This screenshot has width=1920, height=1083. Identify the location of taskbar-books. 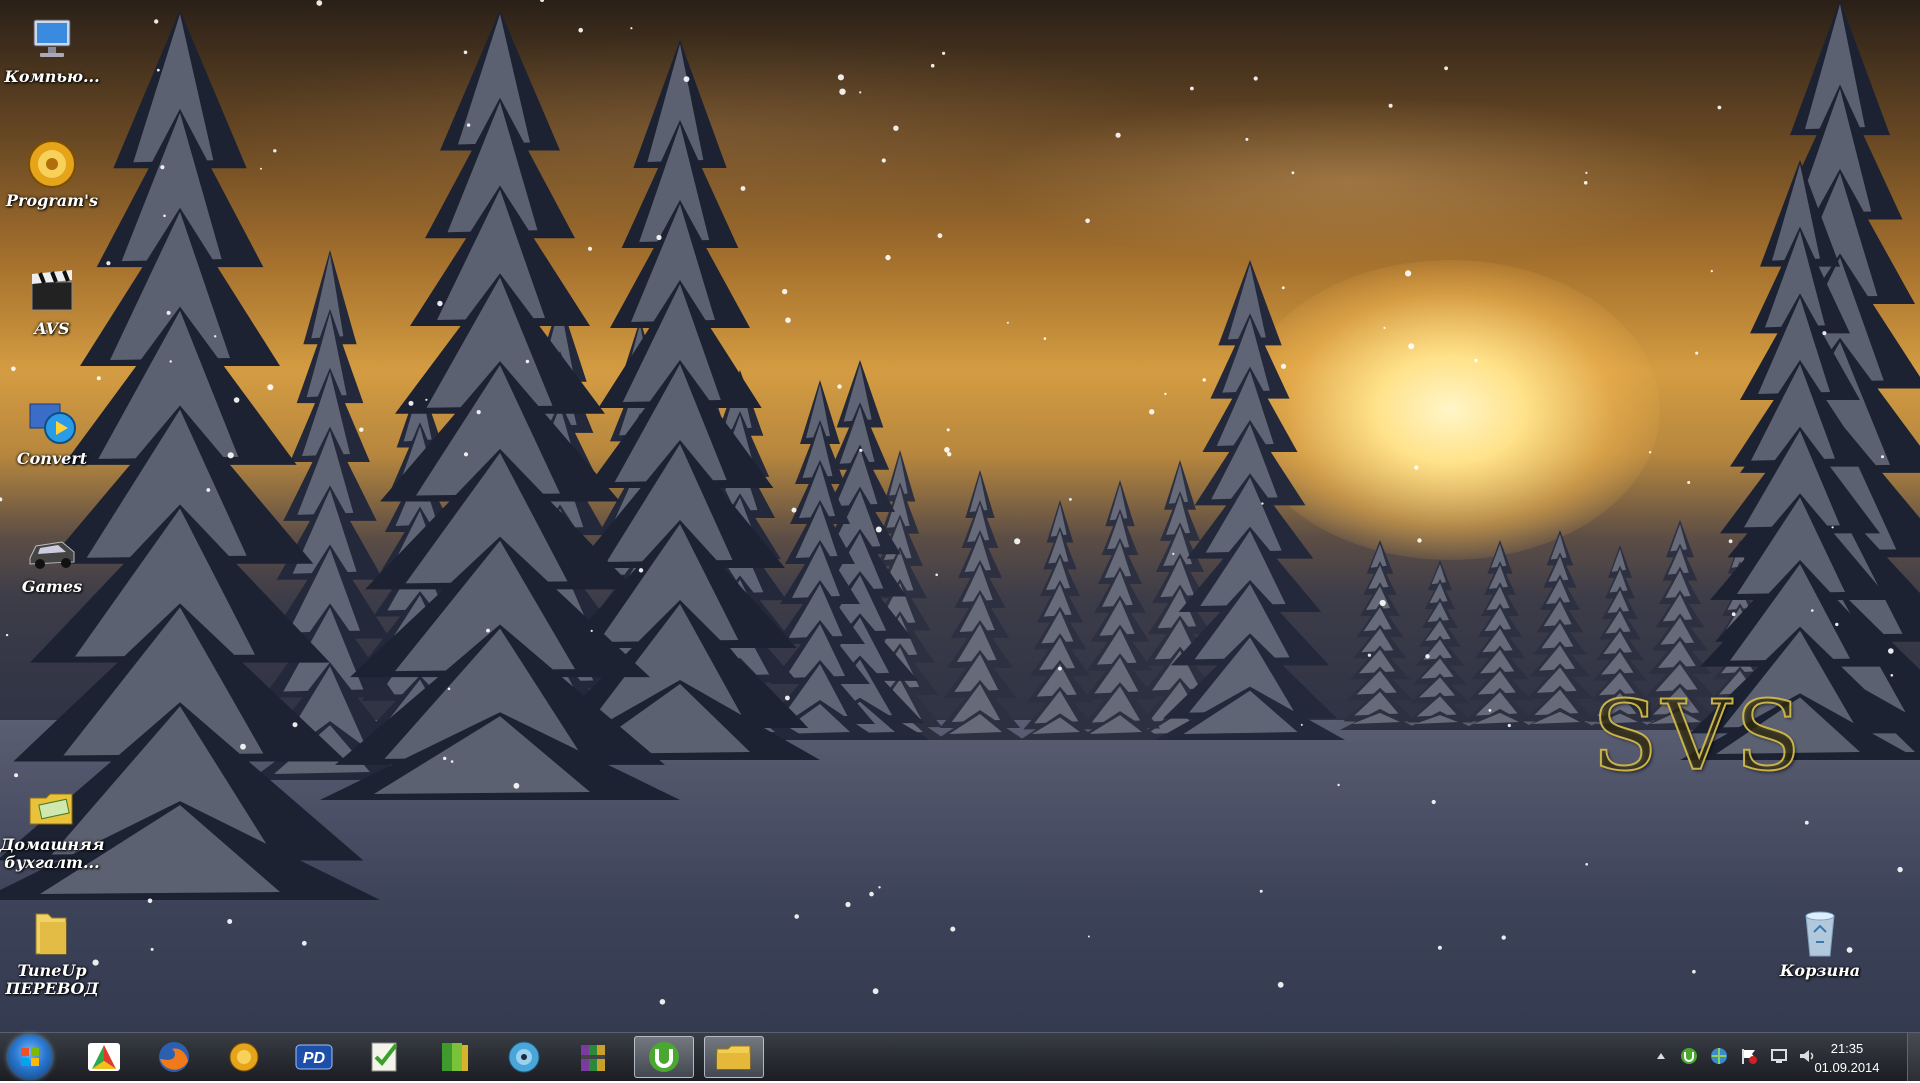
(454, 1057).